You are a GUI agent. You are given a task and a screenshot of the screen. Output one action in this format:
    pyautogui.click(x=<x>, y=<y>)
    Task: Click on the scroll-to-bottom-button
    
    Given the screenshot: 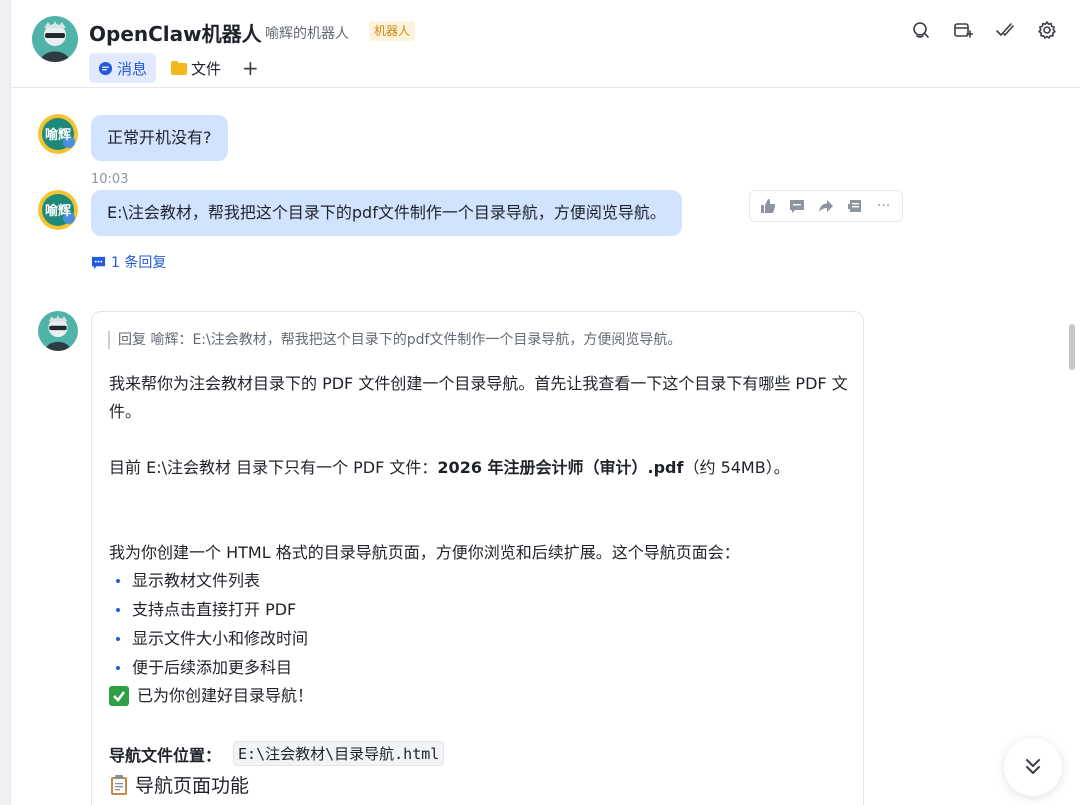 What is the action you would take?
    pyautogui.click(x=1033, y=767)
    